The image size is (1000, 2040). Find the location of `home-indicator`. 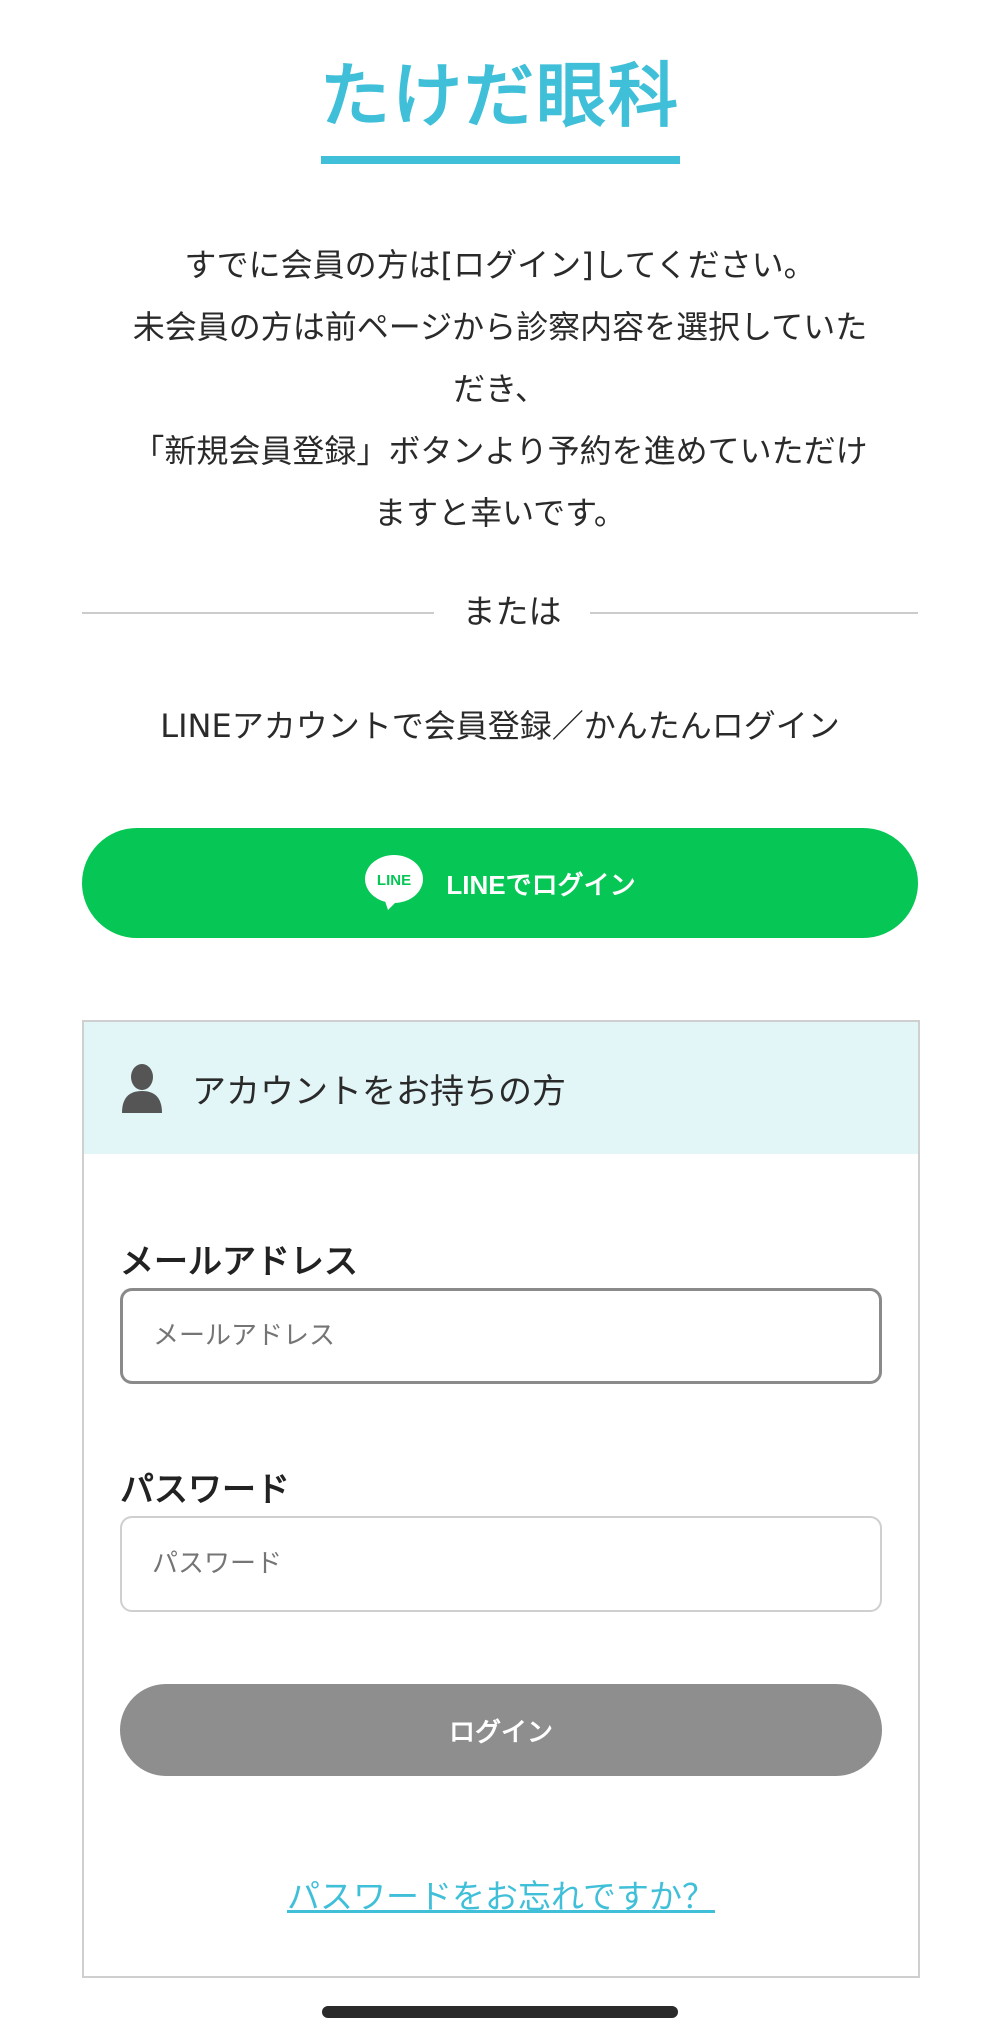

home-indicator is located at coordinates (500, 2012).